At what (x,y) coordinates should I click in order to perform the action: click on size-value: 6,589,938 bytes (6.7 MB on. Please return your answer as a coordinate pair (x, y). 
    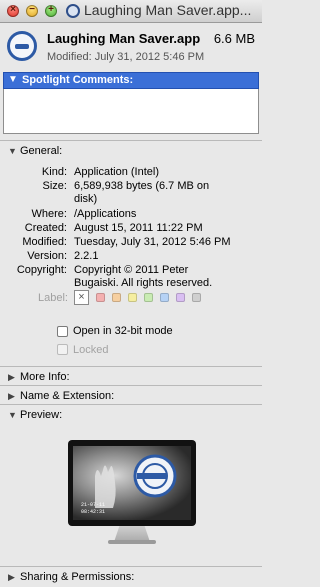
    Looking at the image, I should click on (142, 186).